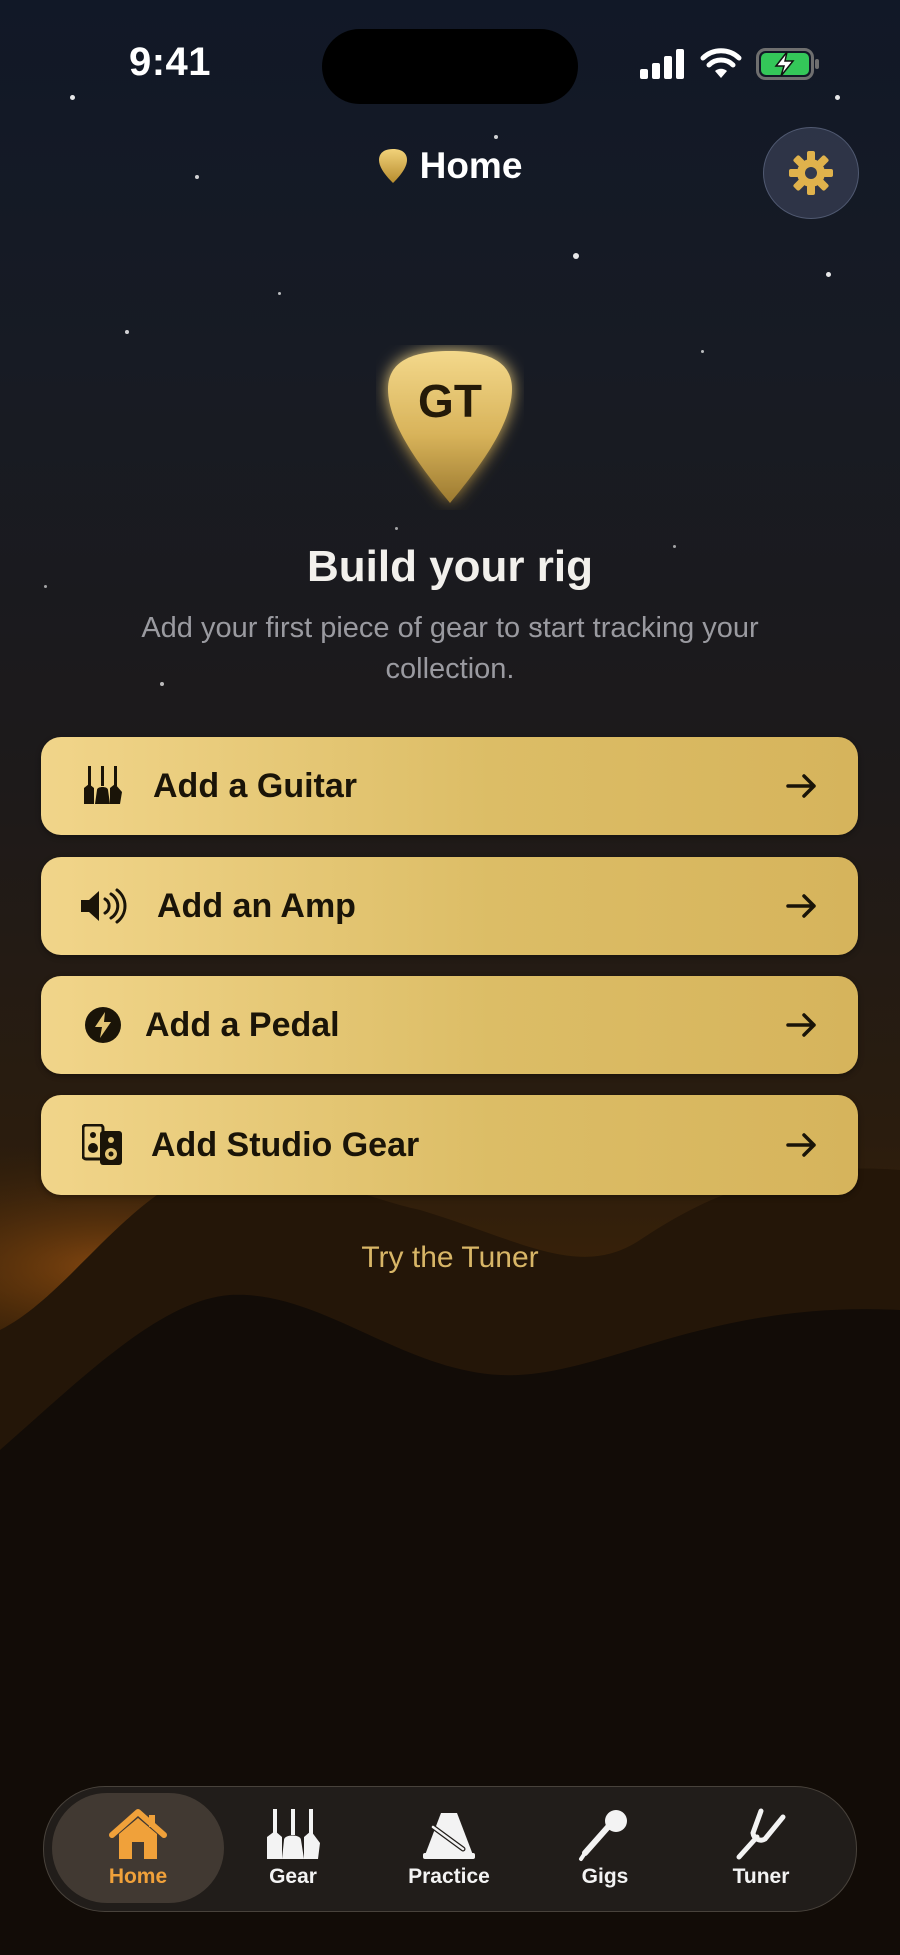  Describe the element at coordinates (138, 1876) in the screenshot. I see `tab-label: Home` at that location.